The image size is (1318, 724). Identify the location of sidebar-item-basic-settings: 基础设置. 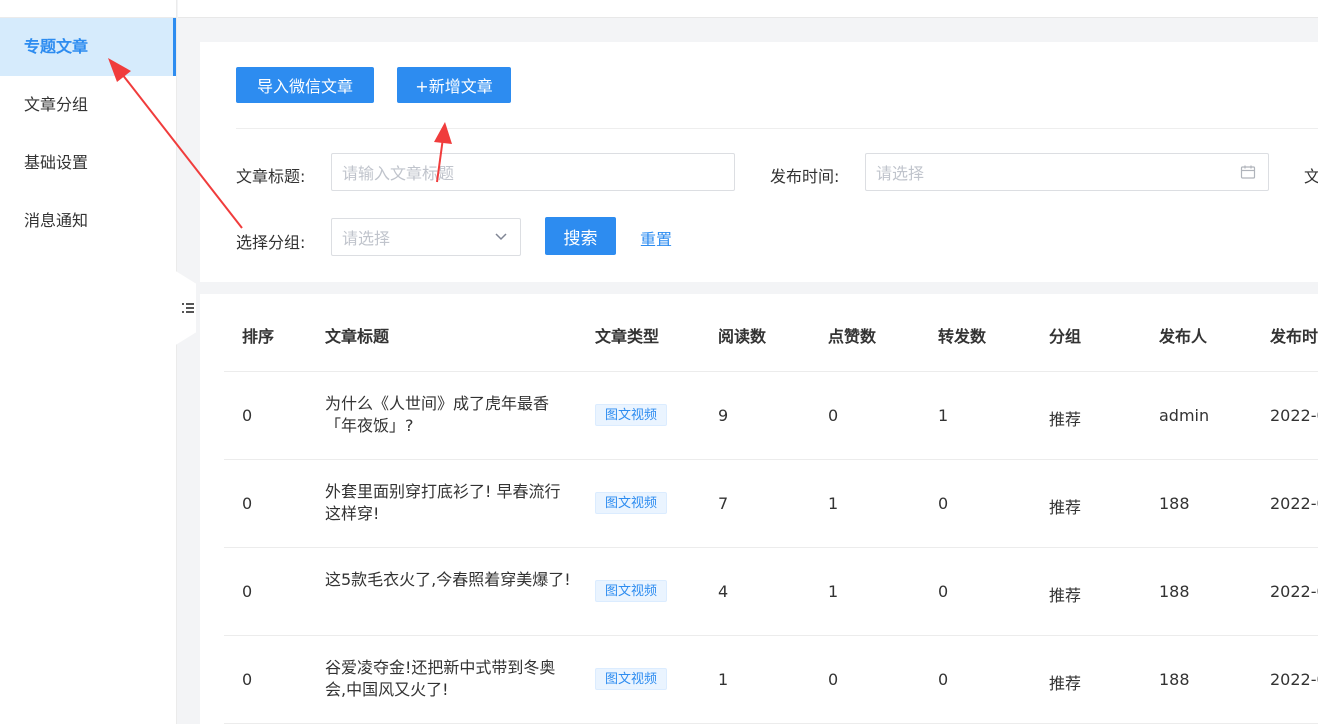
(88, 163).